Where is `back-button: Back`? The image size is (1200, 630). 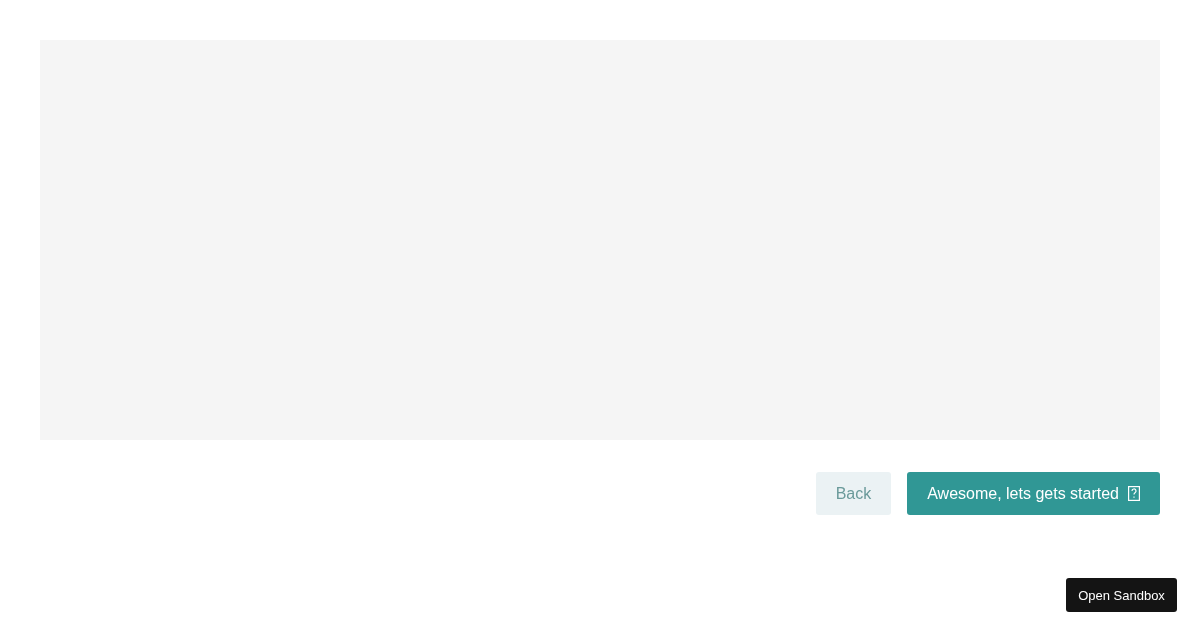 back-button: Back is located at coordinates (853, 493).